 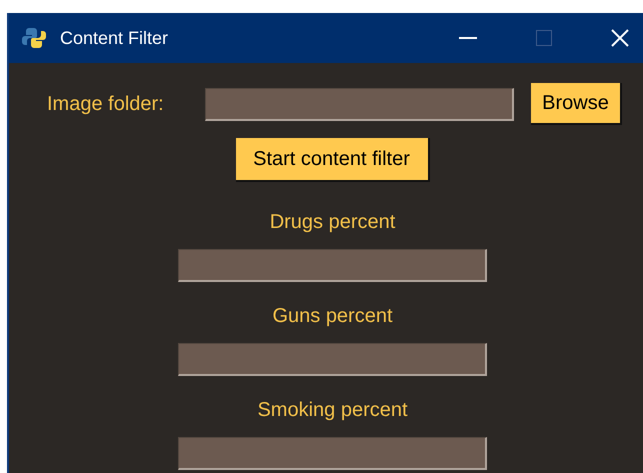 What do you see at coordinates (359, 104) in the screenshot?
I see `folder-field` at bounding box center [359, 104].